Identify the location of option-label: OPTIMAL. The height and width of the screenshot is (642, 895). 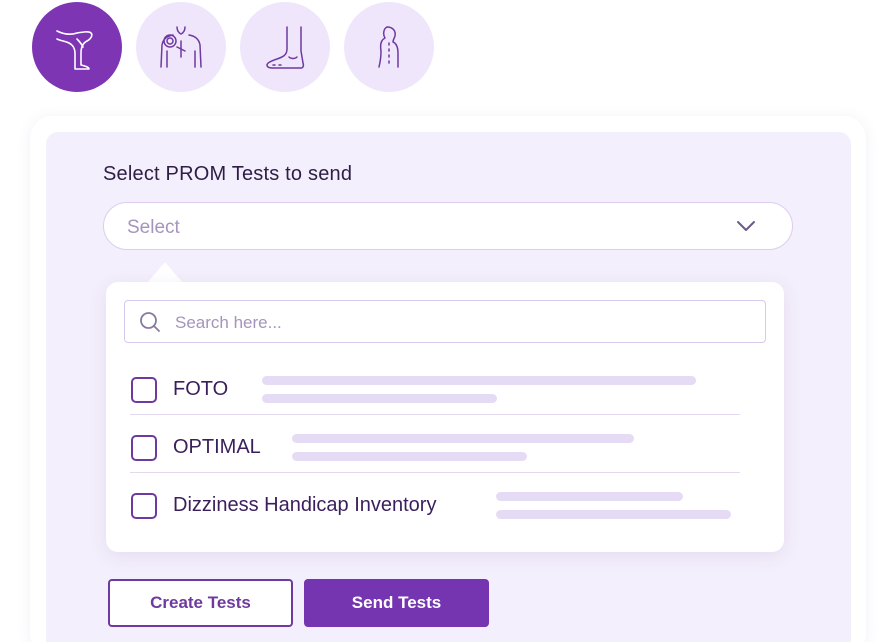
(217, 447).